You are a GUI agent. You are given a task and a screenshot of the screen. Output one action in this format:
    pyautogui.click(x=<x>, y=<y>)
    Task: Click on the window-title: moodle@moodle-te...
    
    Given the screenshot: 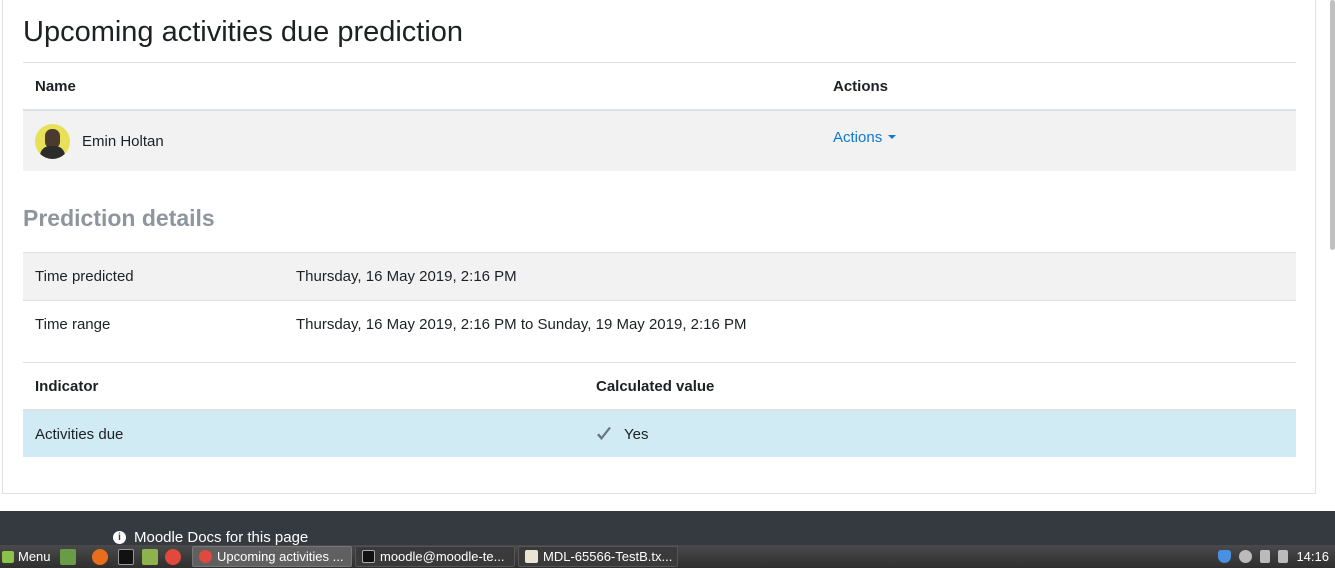 What is the action you would take?
    pyautogui.click(x=442, y=556)
    